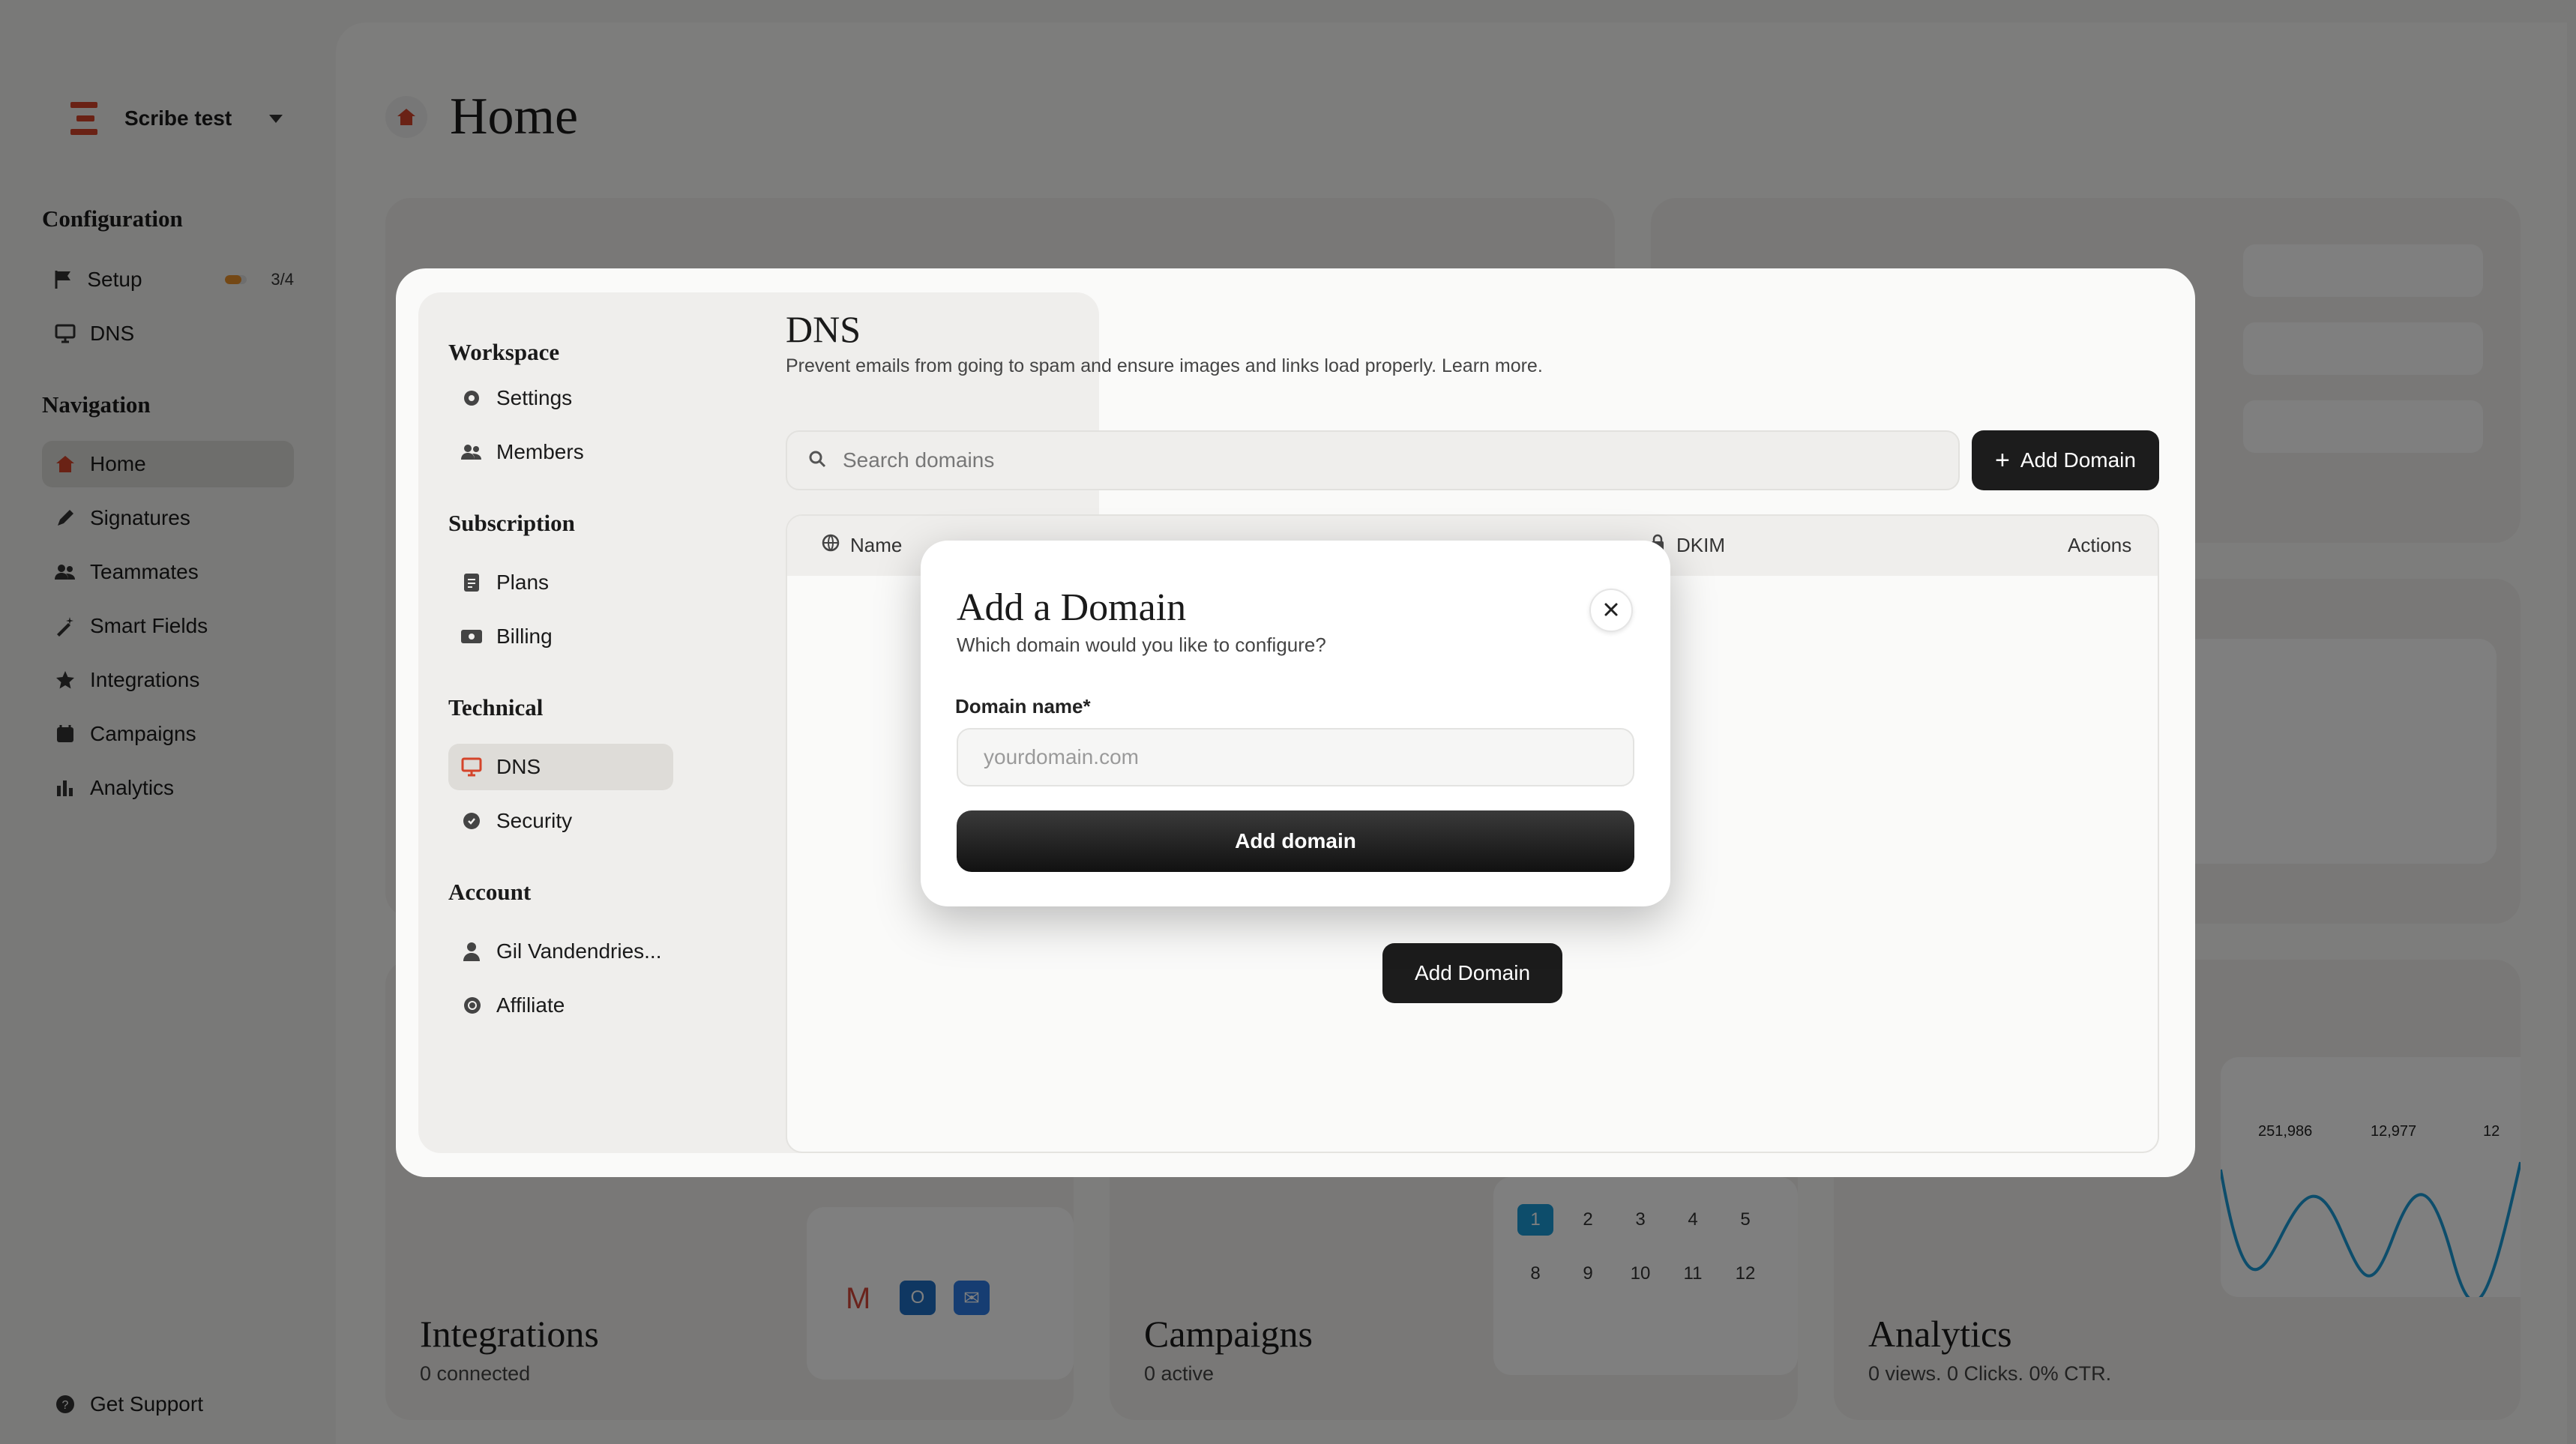 The image size is (2576, 1444). I want to click on settings-nav-plans: Plans, so click(560, 582).